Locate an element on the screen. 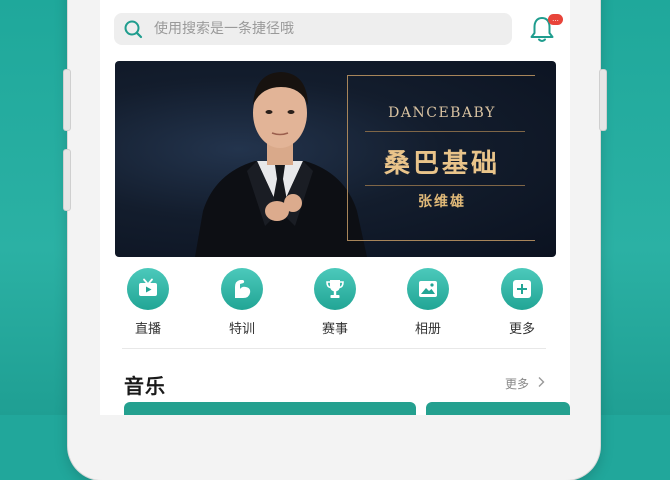 The width and height of the screenshot is (670, 480). search-icon is located at coordinates (133, 29).